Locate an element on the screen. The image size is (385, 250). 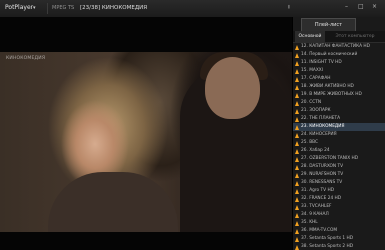
playlist-item-label: 33. TVCAHLEF is located at coordinates (316, 206).